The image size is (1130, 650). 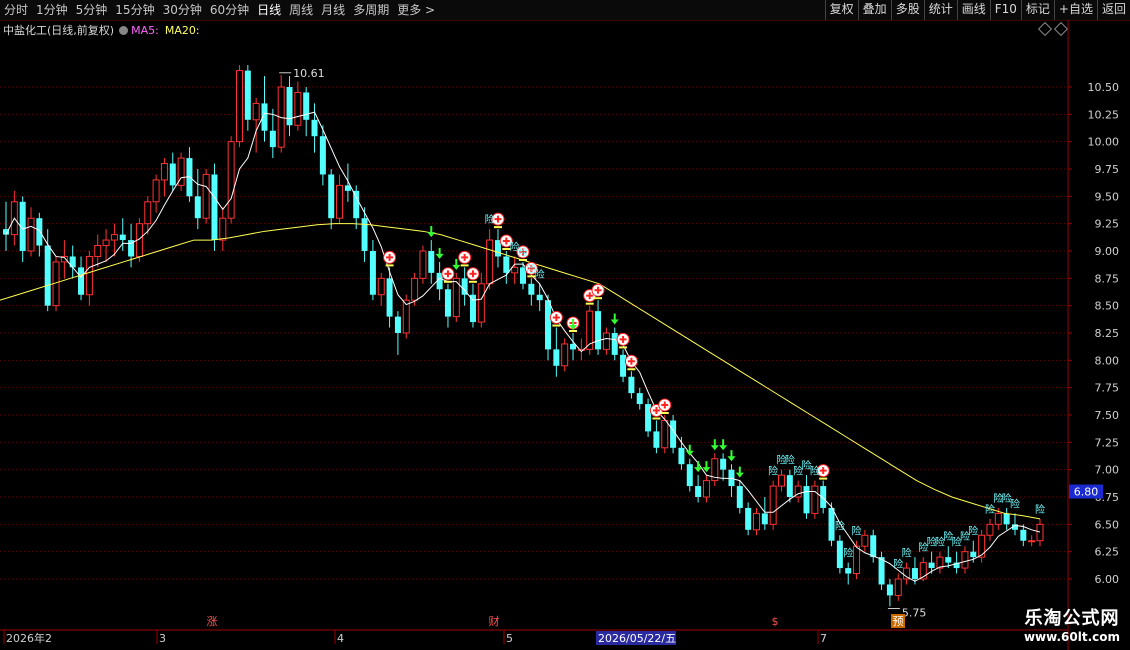 I want to click on price-axis-label: 7.25, so click(x=1107, y=442).